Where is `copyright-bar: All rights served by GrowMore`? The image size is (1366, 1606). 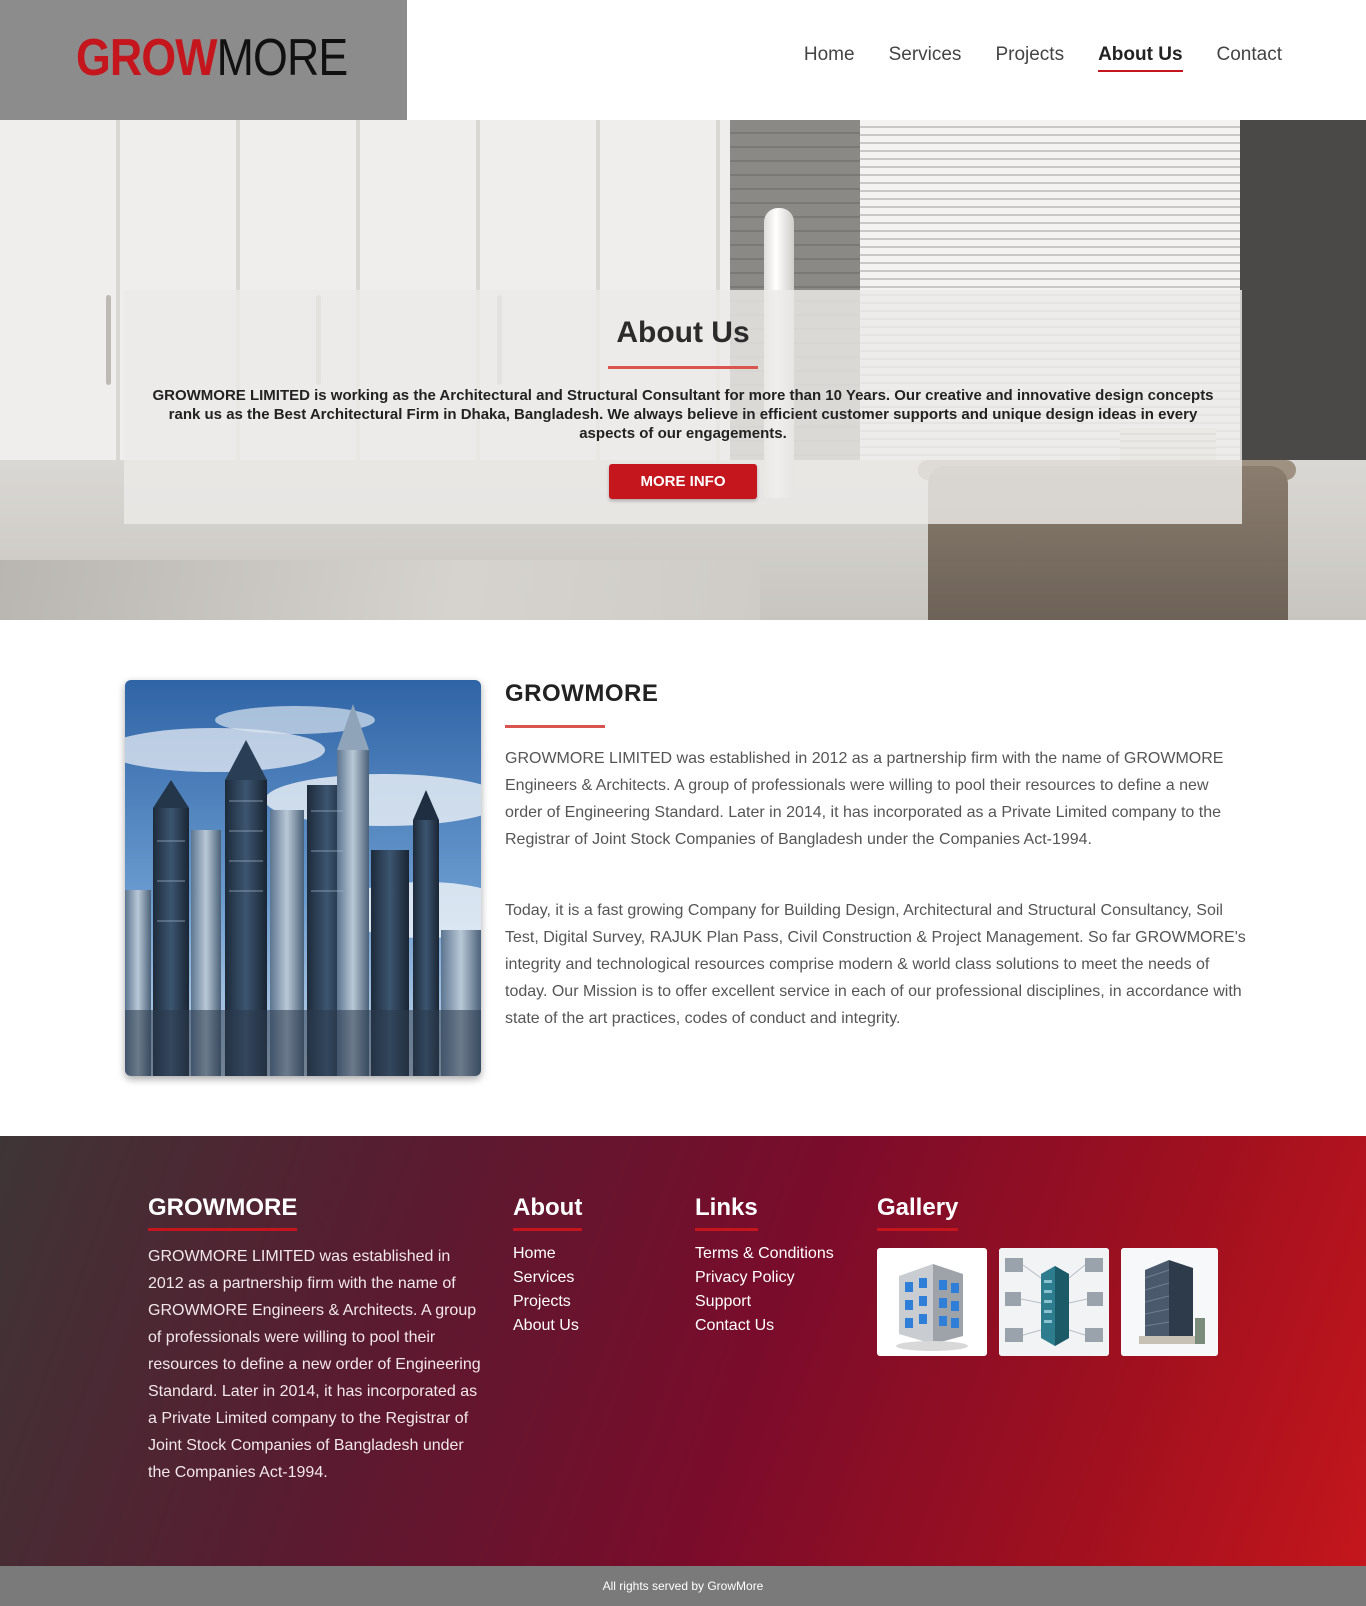
copyright-bar: All rights served by GrowMore is located at coordinates (683, 1586).